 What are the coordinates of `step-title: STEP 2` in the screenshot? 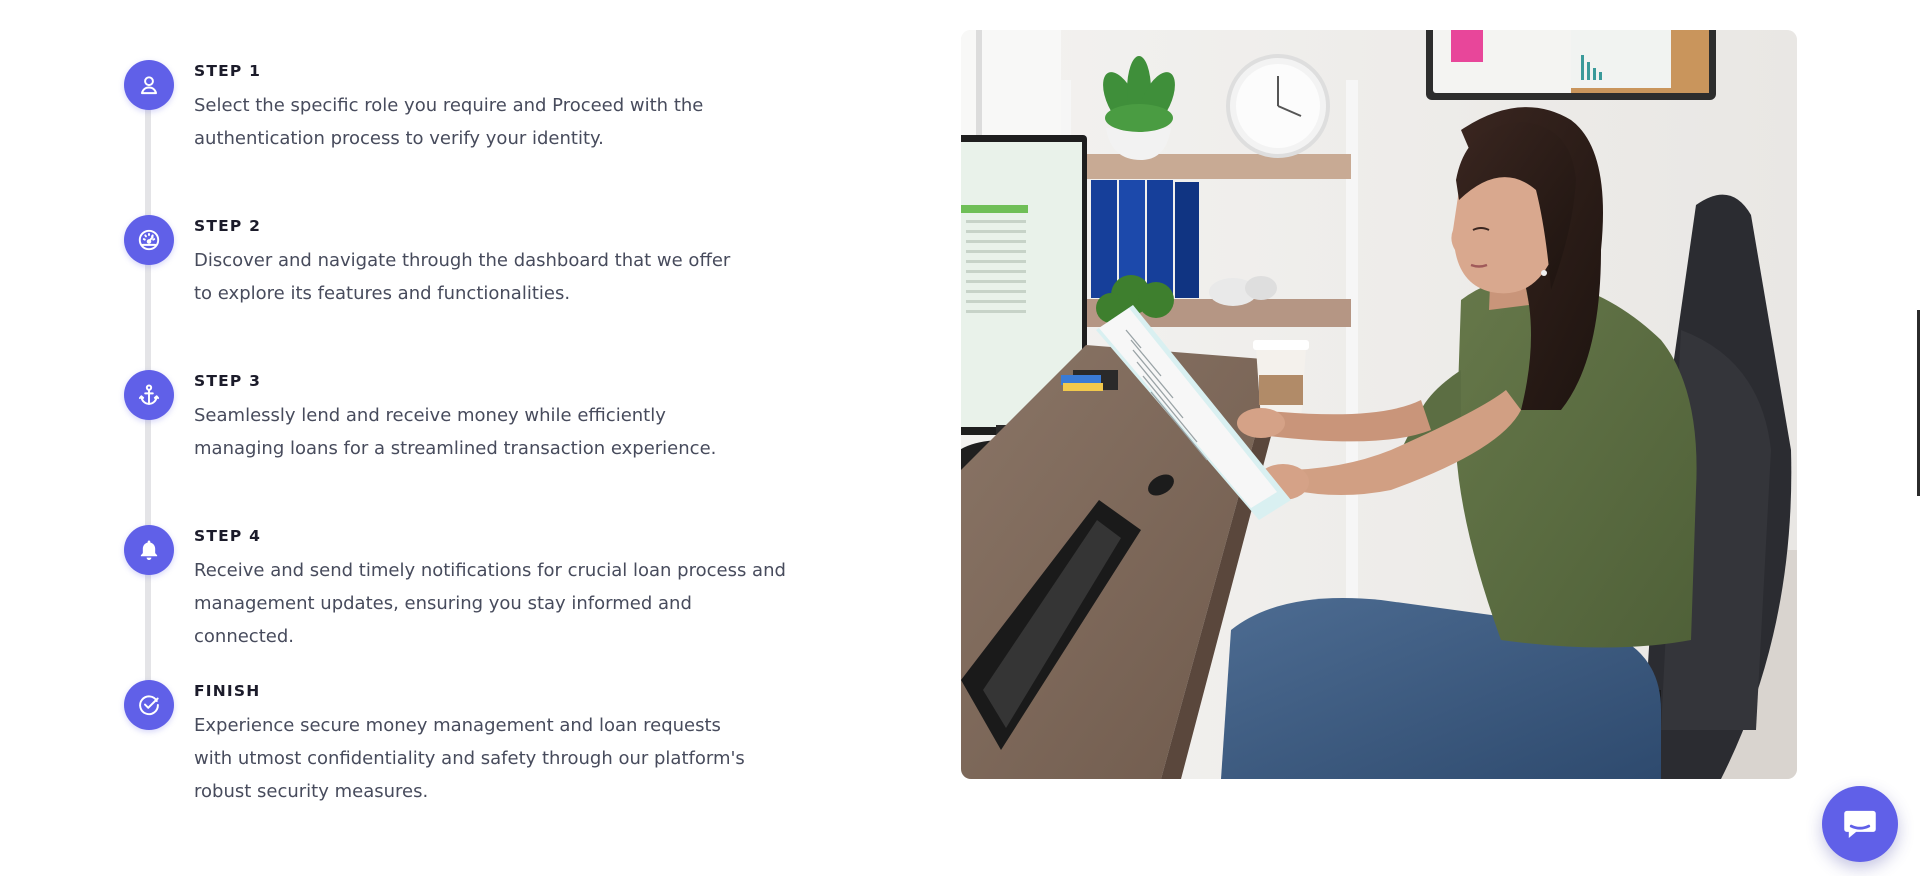 It's located at (228, 226).